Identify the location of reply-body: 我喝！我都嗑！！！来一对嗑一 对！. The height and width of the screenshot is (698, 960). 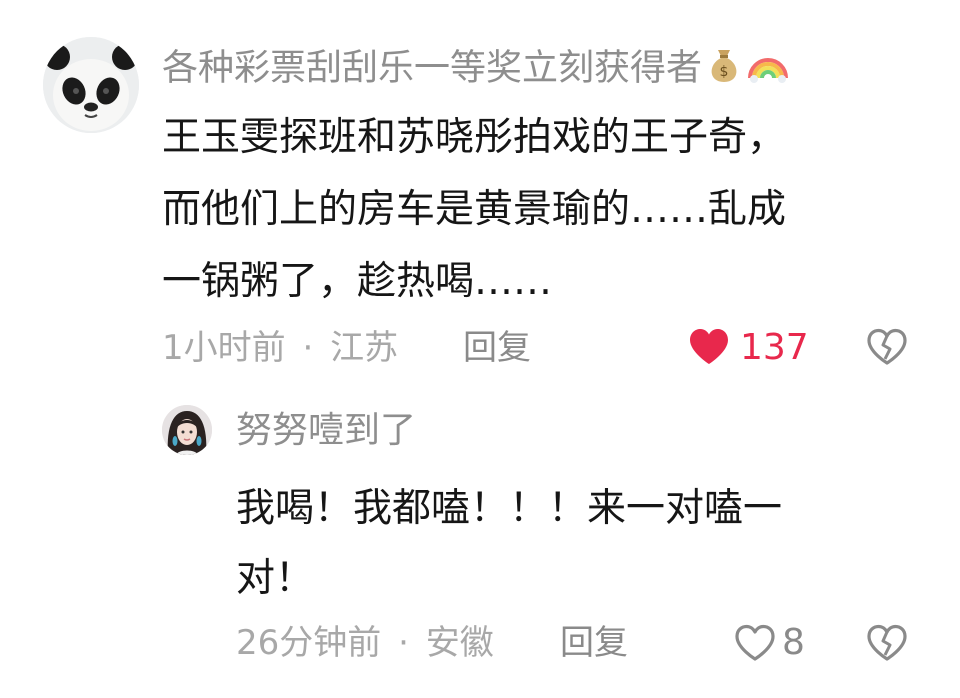
(576, 544).